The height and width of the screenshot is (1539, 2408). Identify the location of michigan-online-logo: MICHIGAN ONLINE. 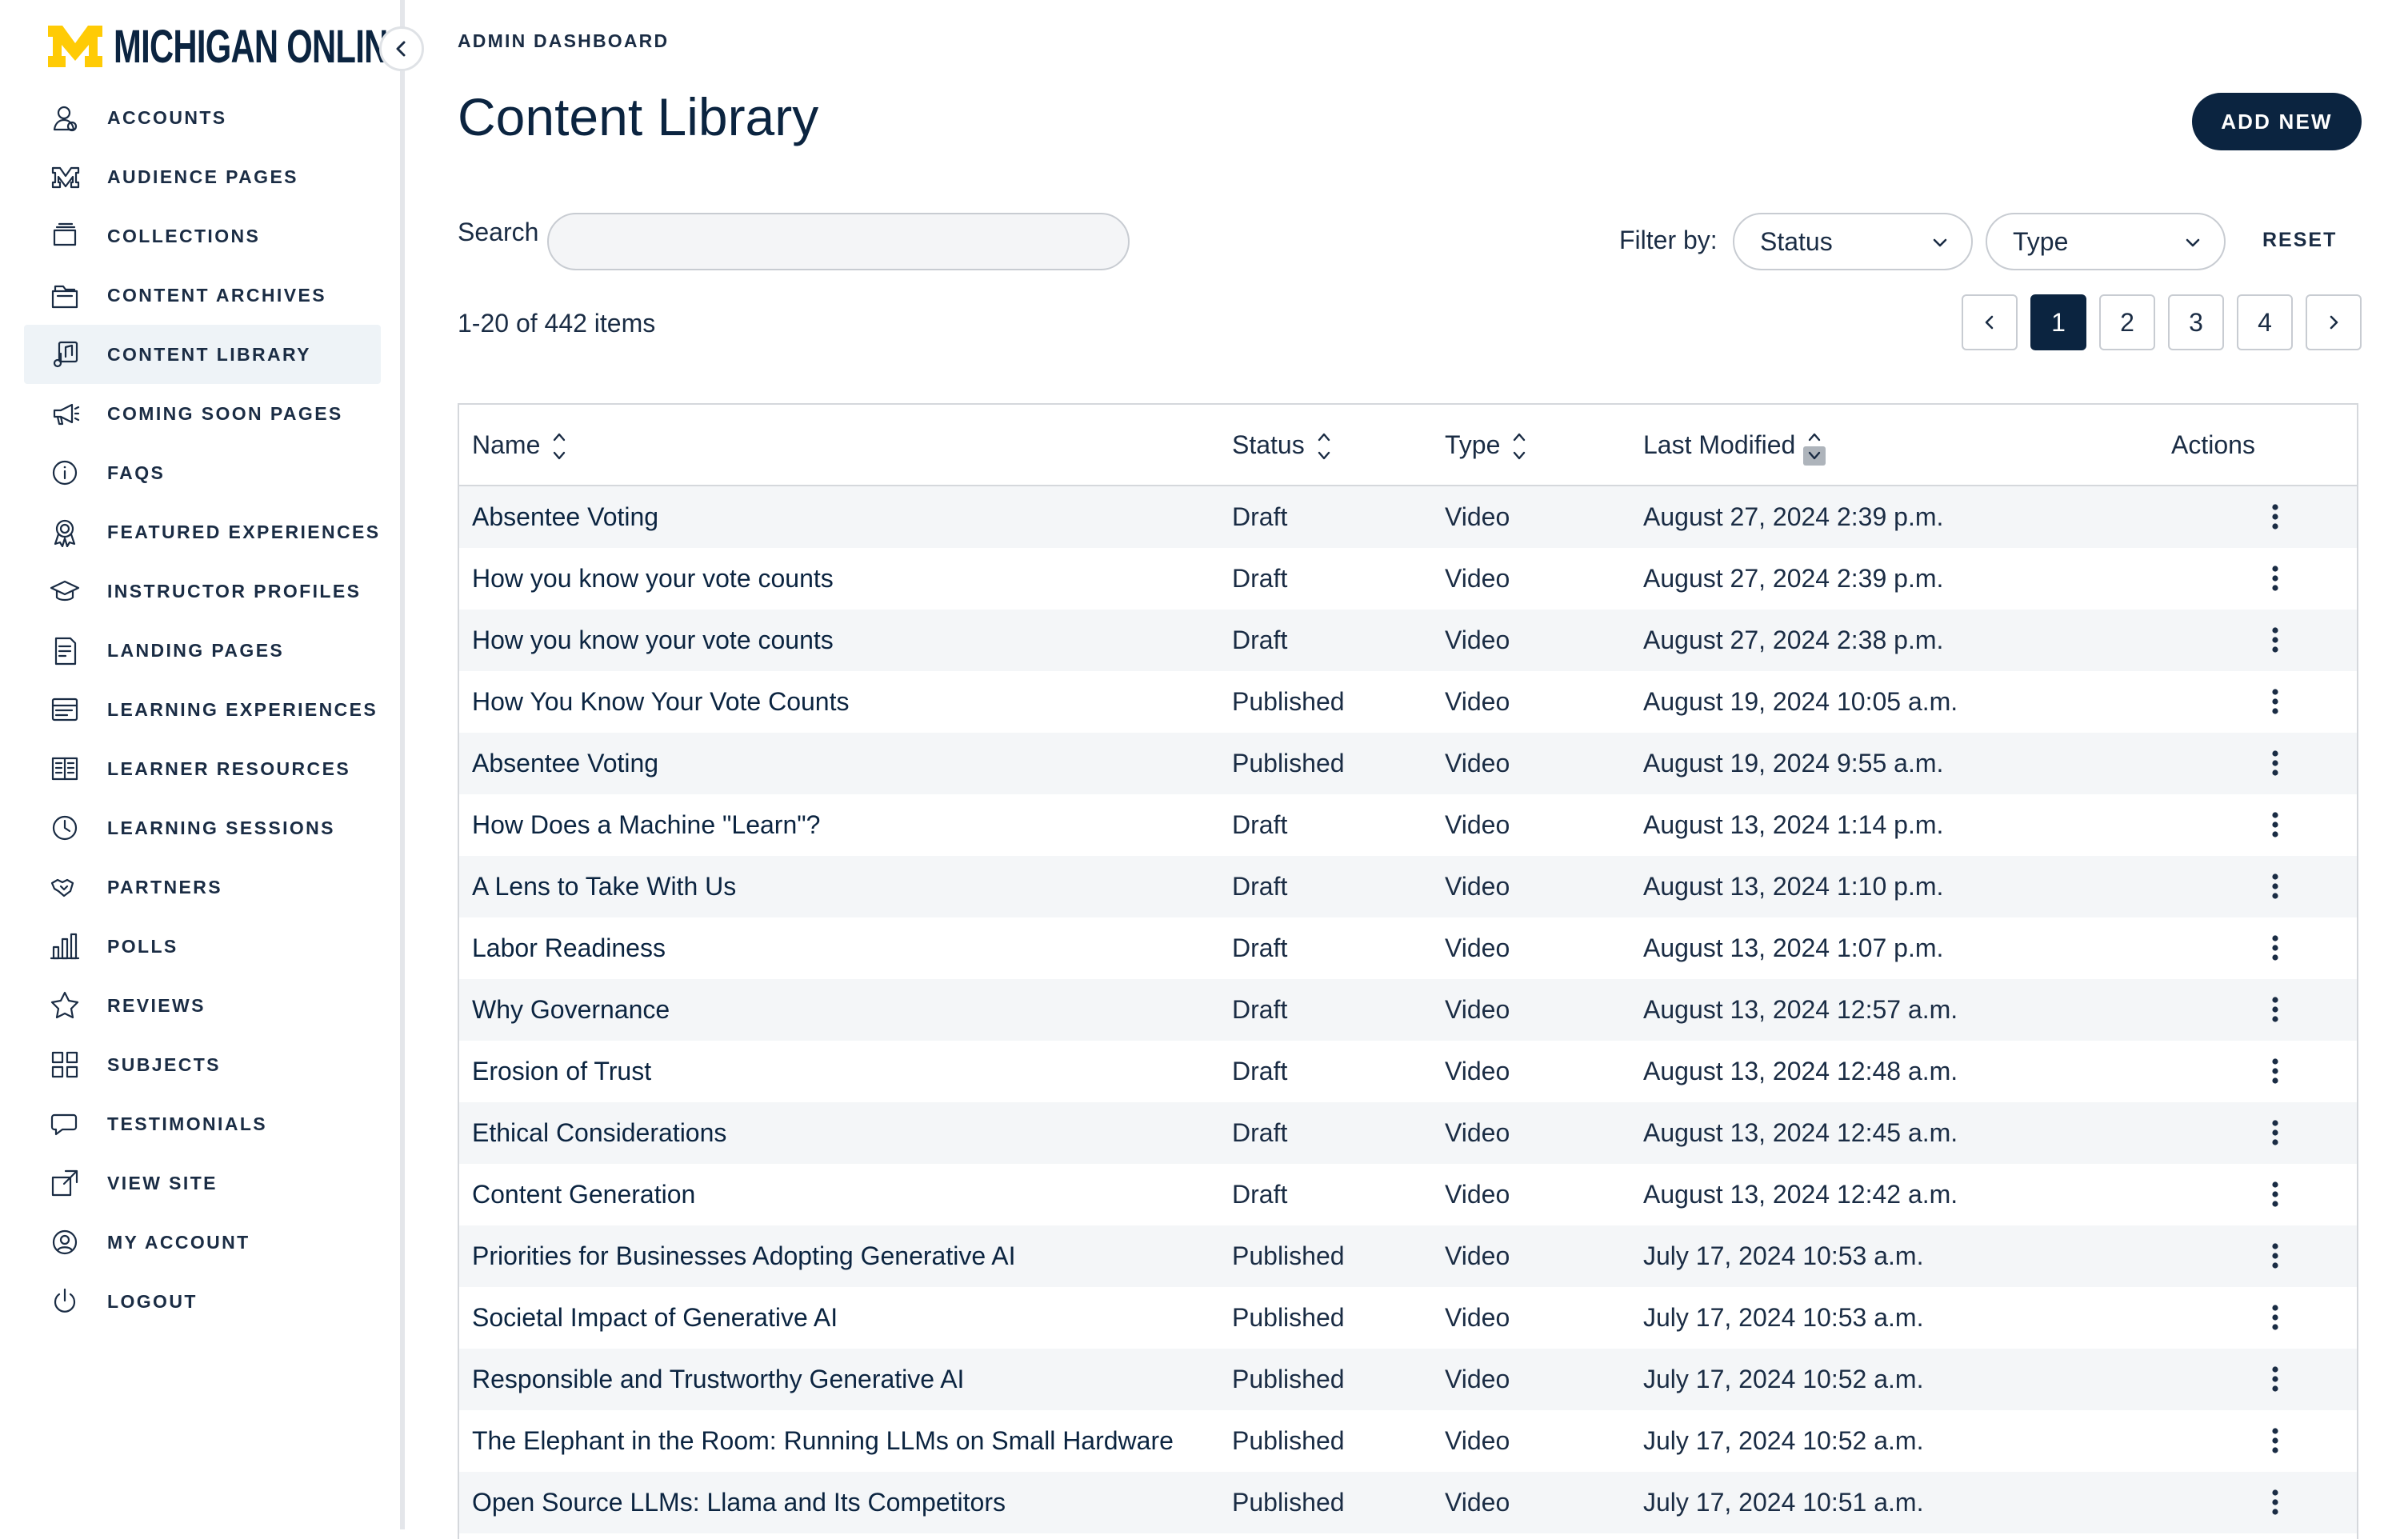
(285, 47).